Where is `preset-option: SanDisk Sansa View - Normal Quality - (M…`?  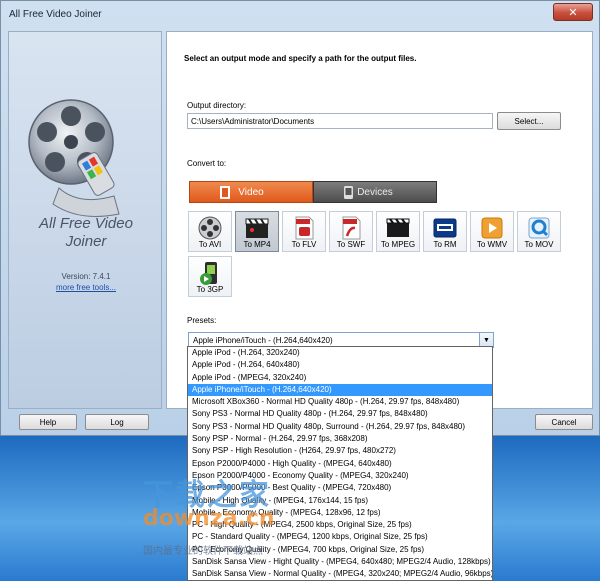
preset-option: SanDisk Sansa View - Normal Quality - (M… is located at coordinates (340, 574).